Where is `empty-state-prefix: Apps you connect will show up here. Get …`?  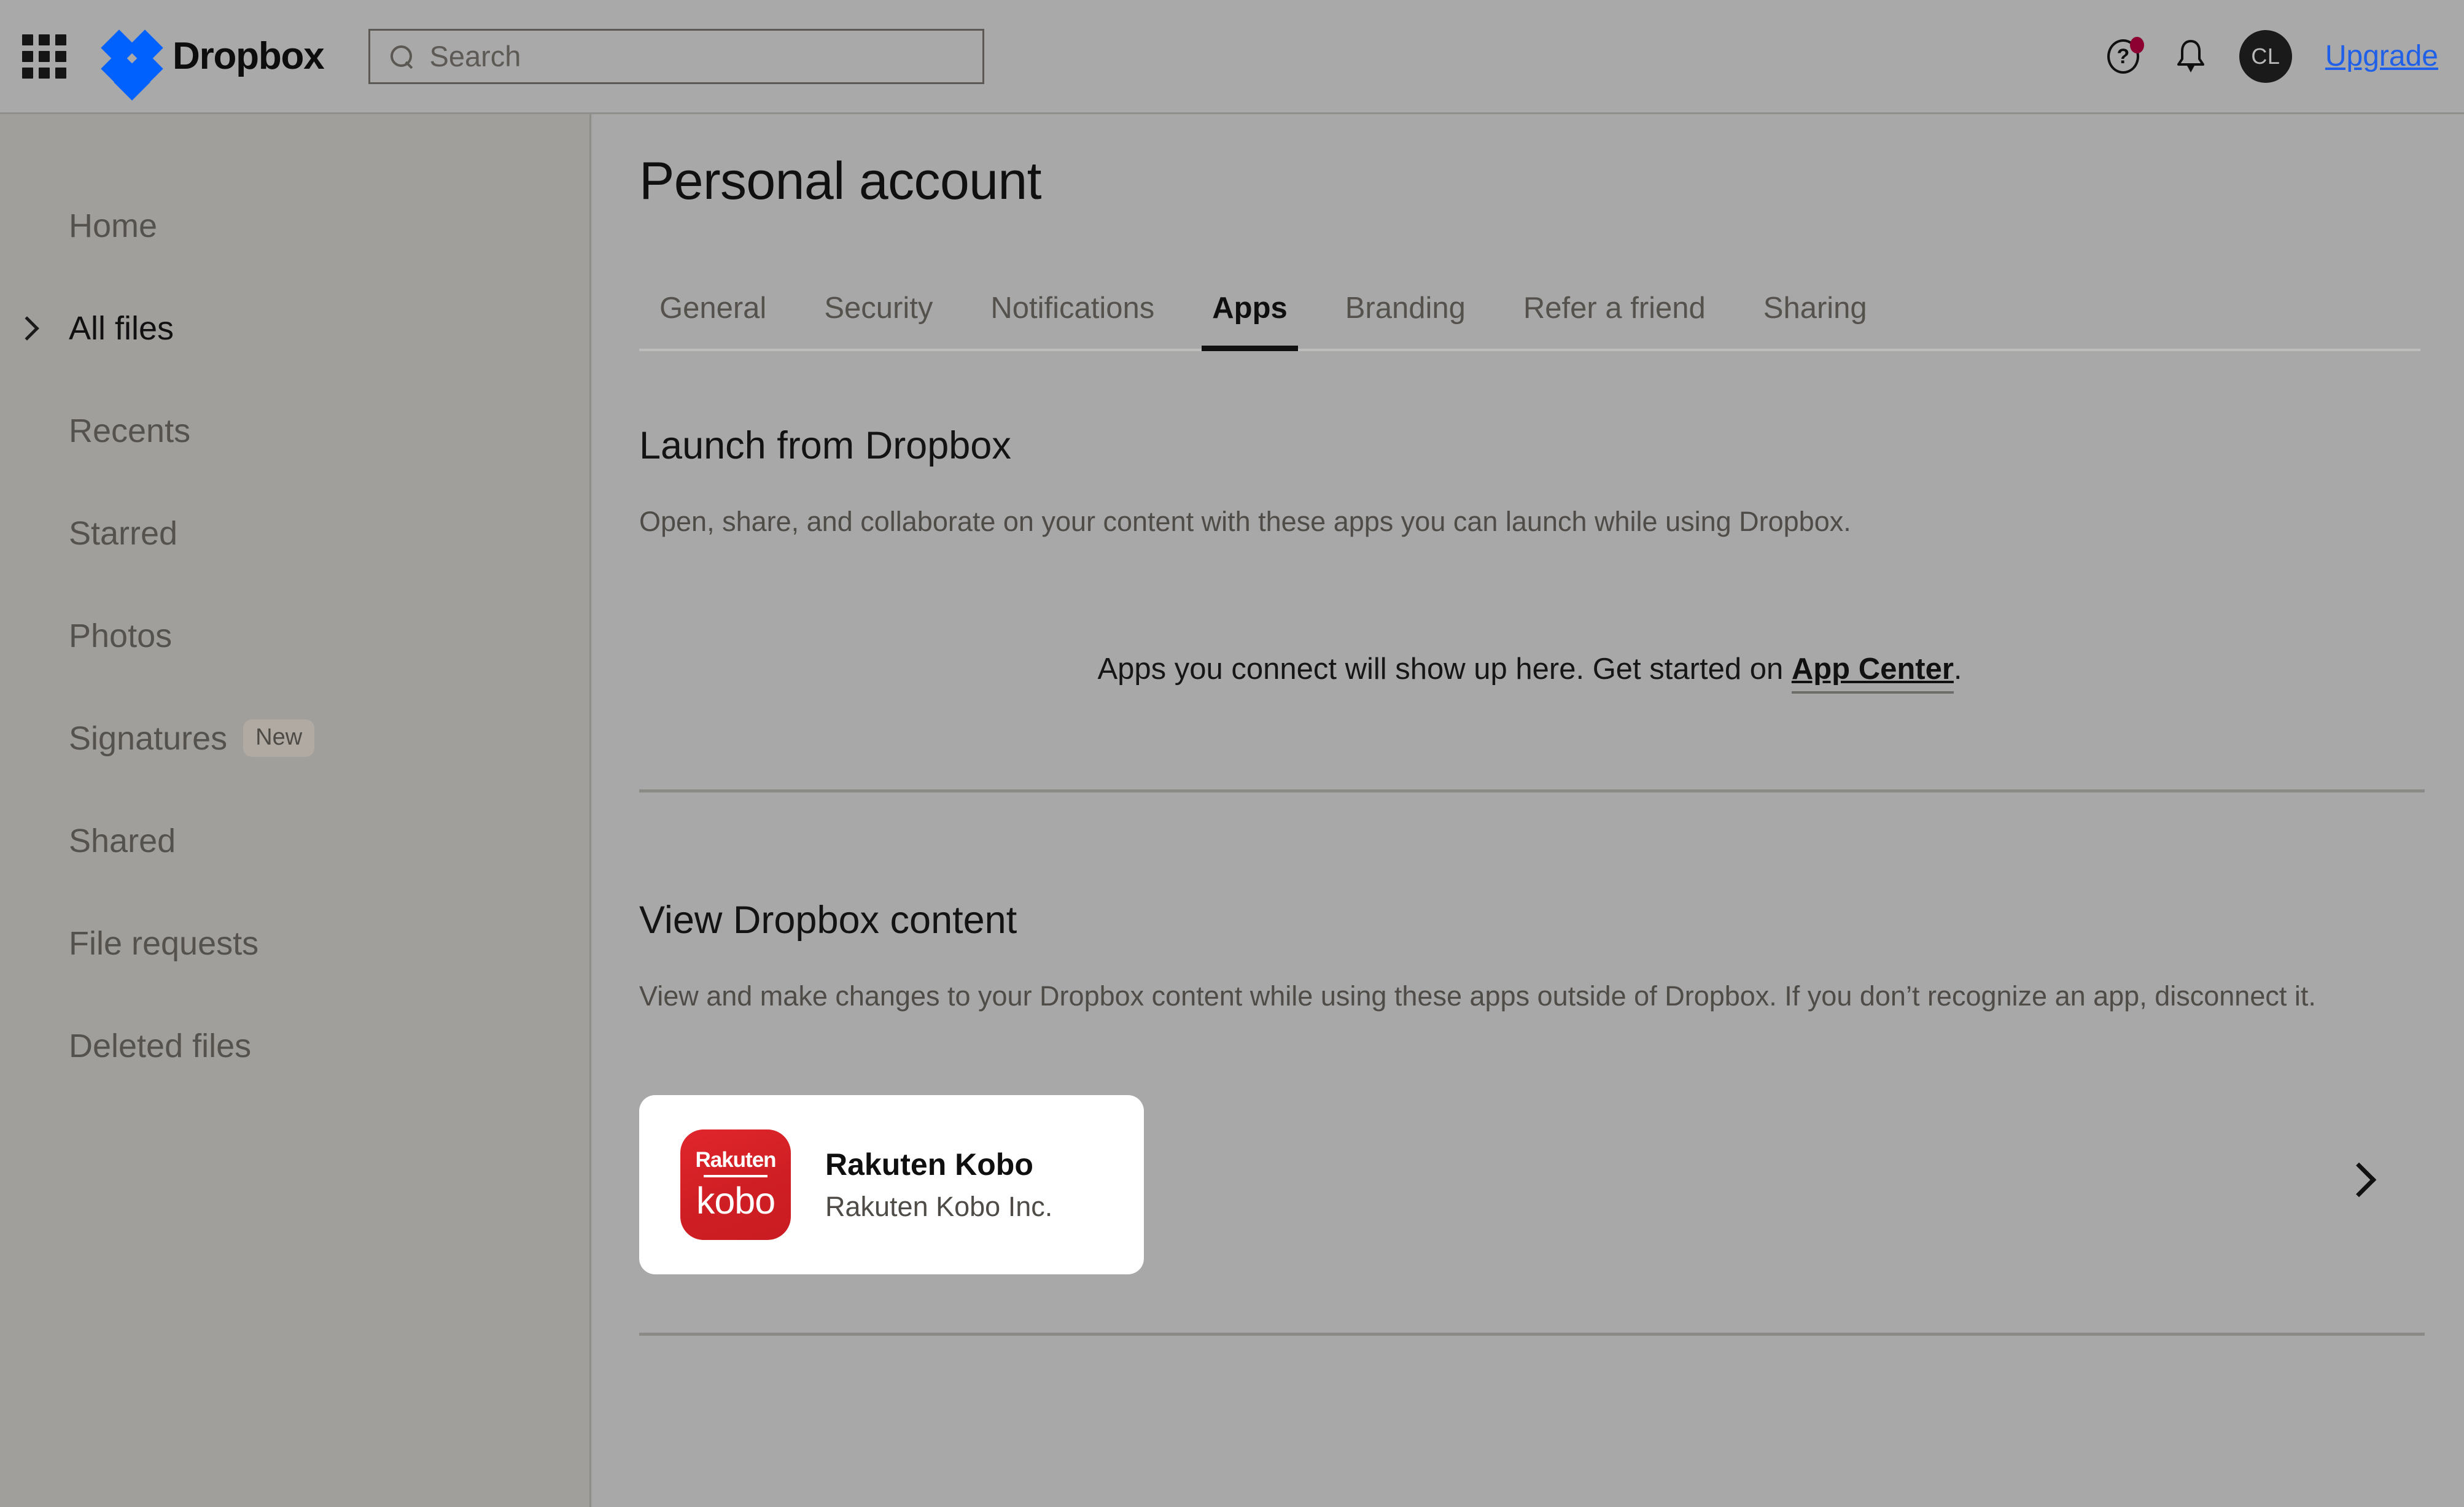 empty-state-prefix: Apps you connect will show up here. Get … is located at coordinates (1445, 669).